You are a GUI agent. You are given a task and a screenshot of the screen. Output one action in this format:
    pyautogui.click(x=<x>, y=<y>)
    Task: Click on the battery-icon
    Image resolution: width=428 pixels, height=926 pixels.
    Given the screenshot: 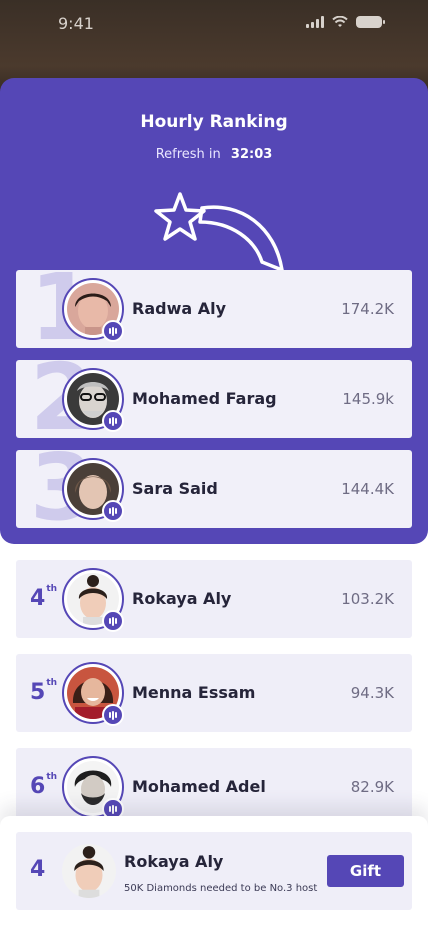 What is the action you would take?
    pyautogui.click(x=370, y=22)
    